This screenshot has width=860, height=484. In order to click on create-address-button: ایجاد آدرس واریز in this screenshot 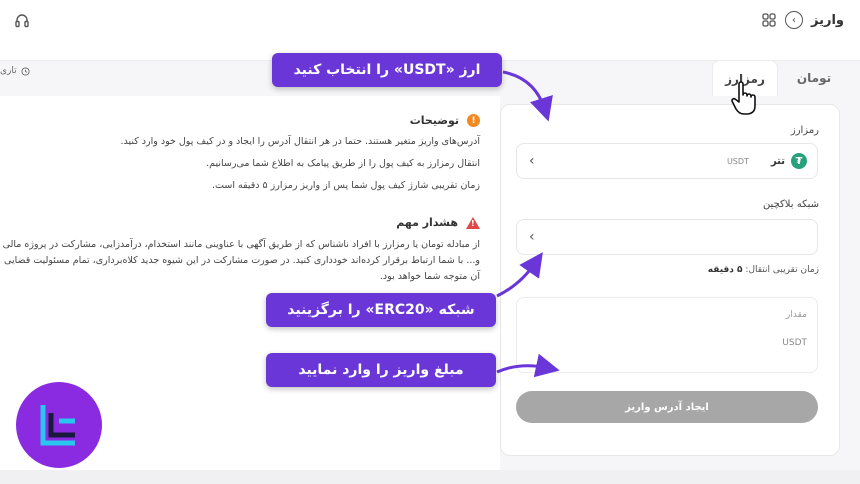, I will do `click(667, 407)`.